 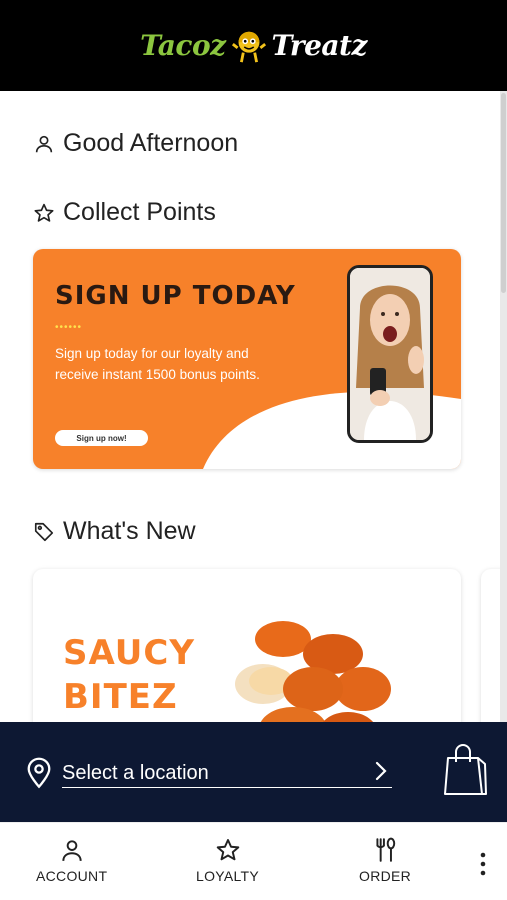 What do you see at coordinates (175, 296) in the screenshot?
I see `promo-title: SIGN UP TODAY` at bounding box center [175, 296].